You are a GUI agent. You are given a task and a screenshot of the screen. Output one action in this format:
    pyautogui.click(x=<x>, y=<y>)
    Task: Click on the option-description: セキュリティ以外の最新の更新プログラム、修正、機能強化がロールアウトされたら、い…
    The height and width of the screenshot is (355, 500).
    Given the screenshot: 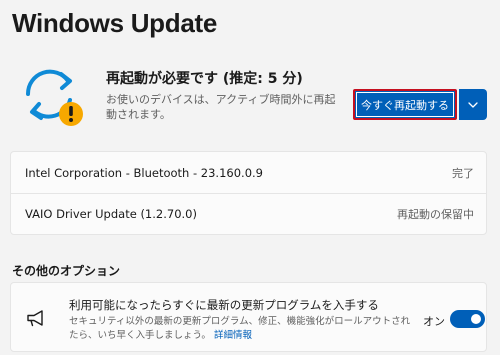 What is the action you would take?
    pyautogui.click(x=240, y=329)
    